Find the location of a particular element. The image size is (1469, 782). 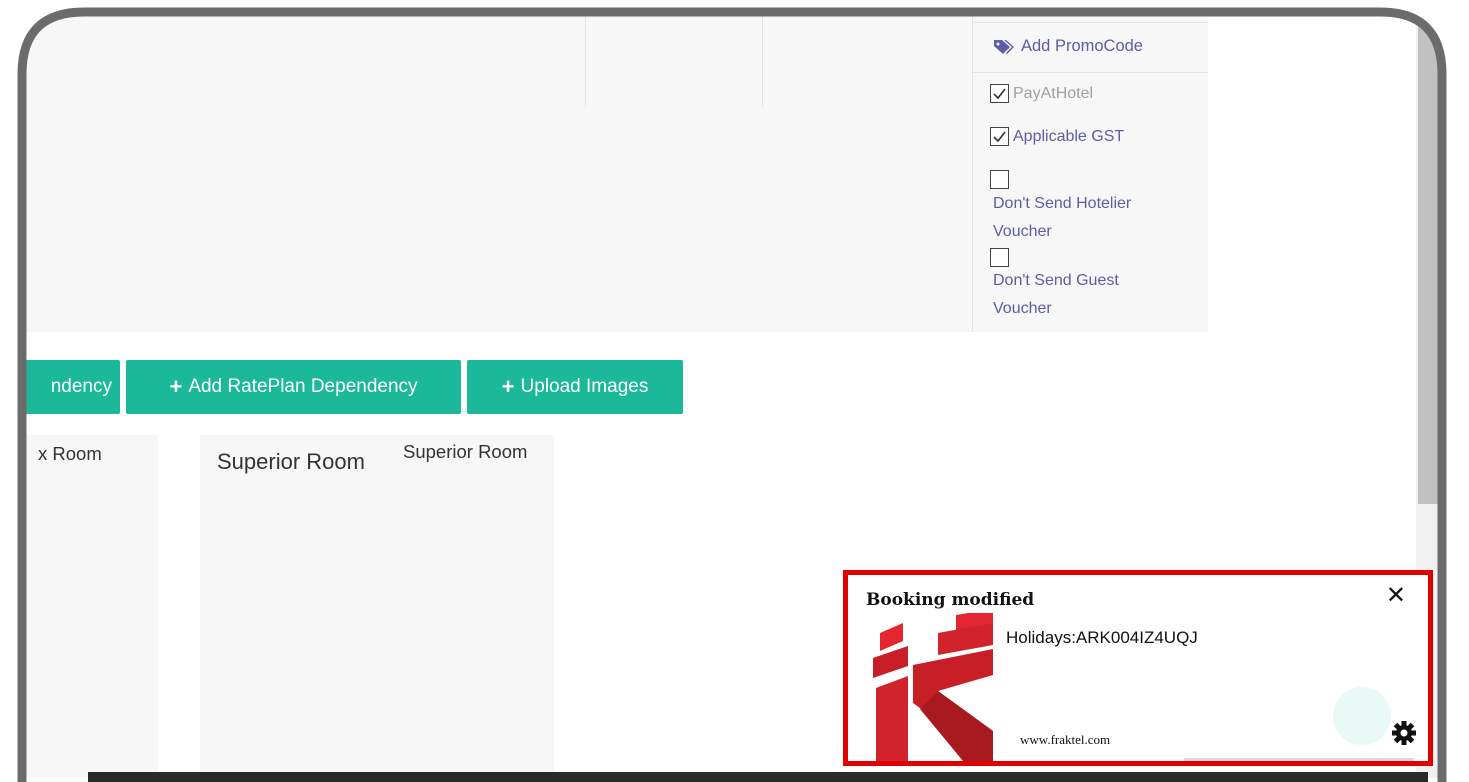

applicable-gst-checkbox is located at coordinates (999, 136).